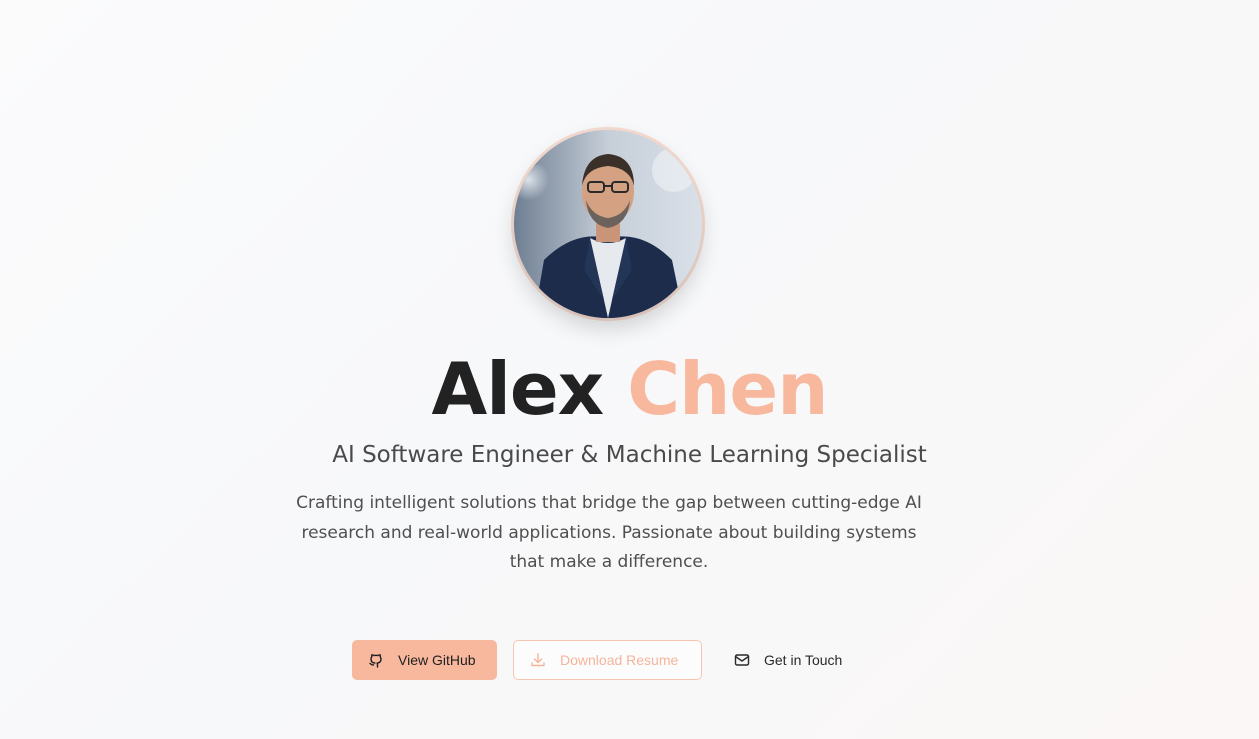 The image size is (1259, 739). Describe the element at coordinates (727, 389) in the screenshot. I see `last-name: Chen` at that location.